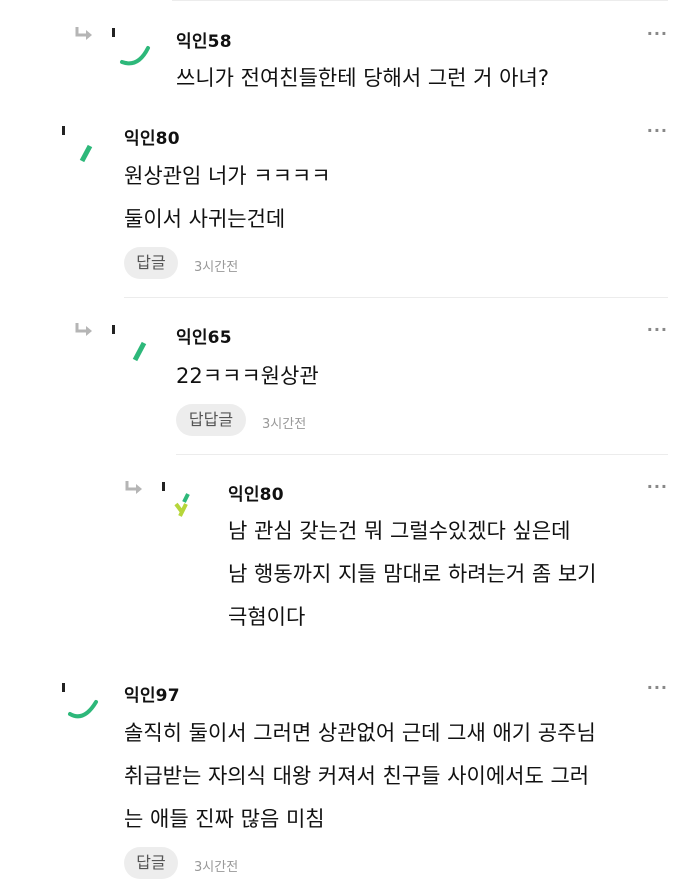 Image resolution: width=680 pixels, height=884 pixels. What do you see at coordinates (205, 219) in the screenshot?
I see `comment-text: 둘이서 사귀는건데` at bounding box center [205, 219].